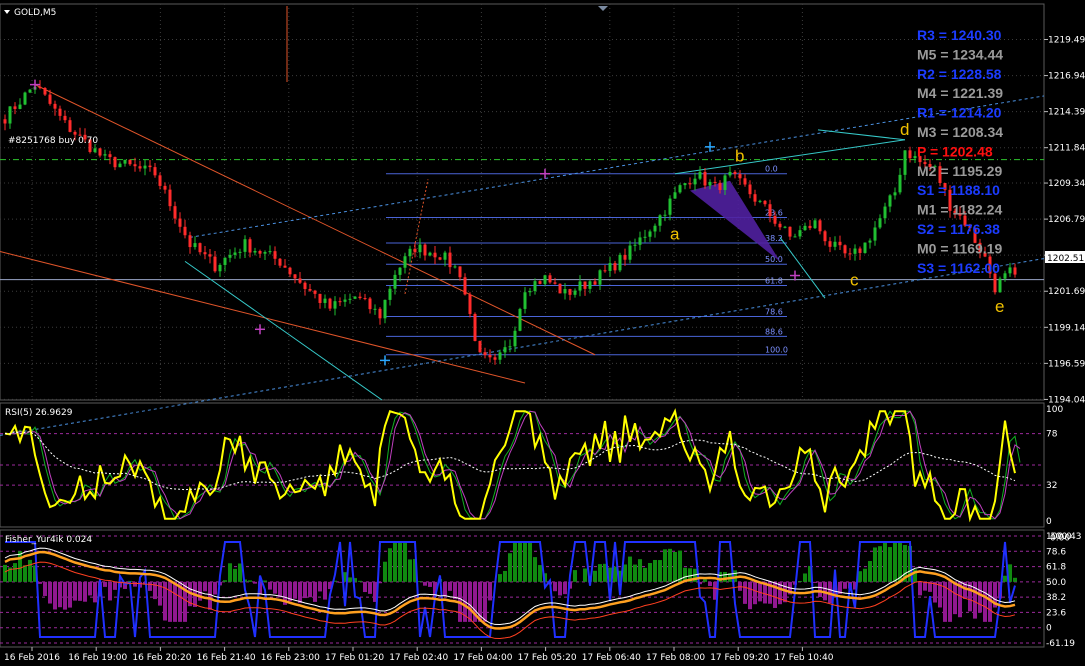 This screenshot has width=1085, height=666. What do you see at coordinates (739, 156) in the screenshot?
I see `pattern-point-label: b` at bounding box center [739, 156].